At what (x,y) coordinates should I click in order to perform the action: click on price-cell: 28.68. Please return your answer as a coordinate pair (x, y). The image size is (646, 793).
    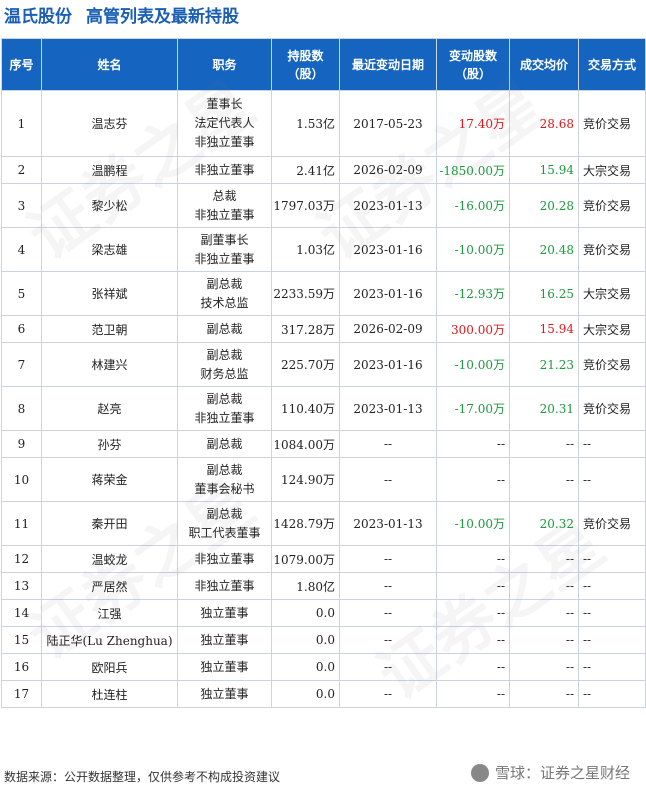
    Looking at the image, I should click on (544, 123).